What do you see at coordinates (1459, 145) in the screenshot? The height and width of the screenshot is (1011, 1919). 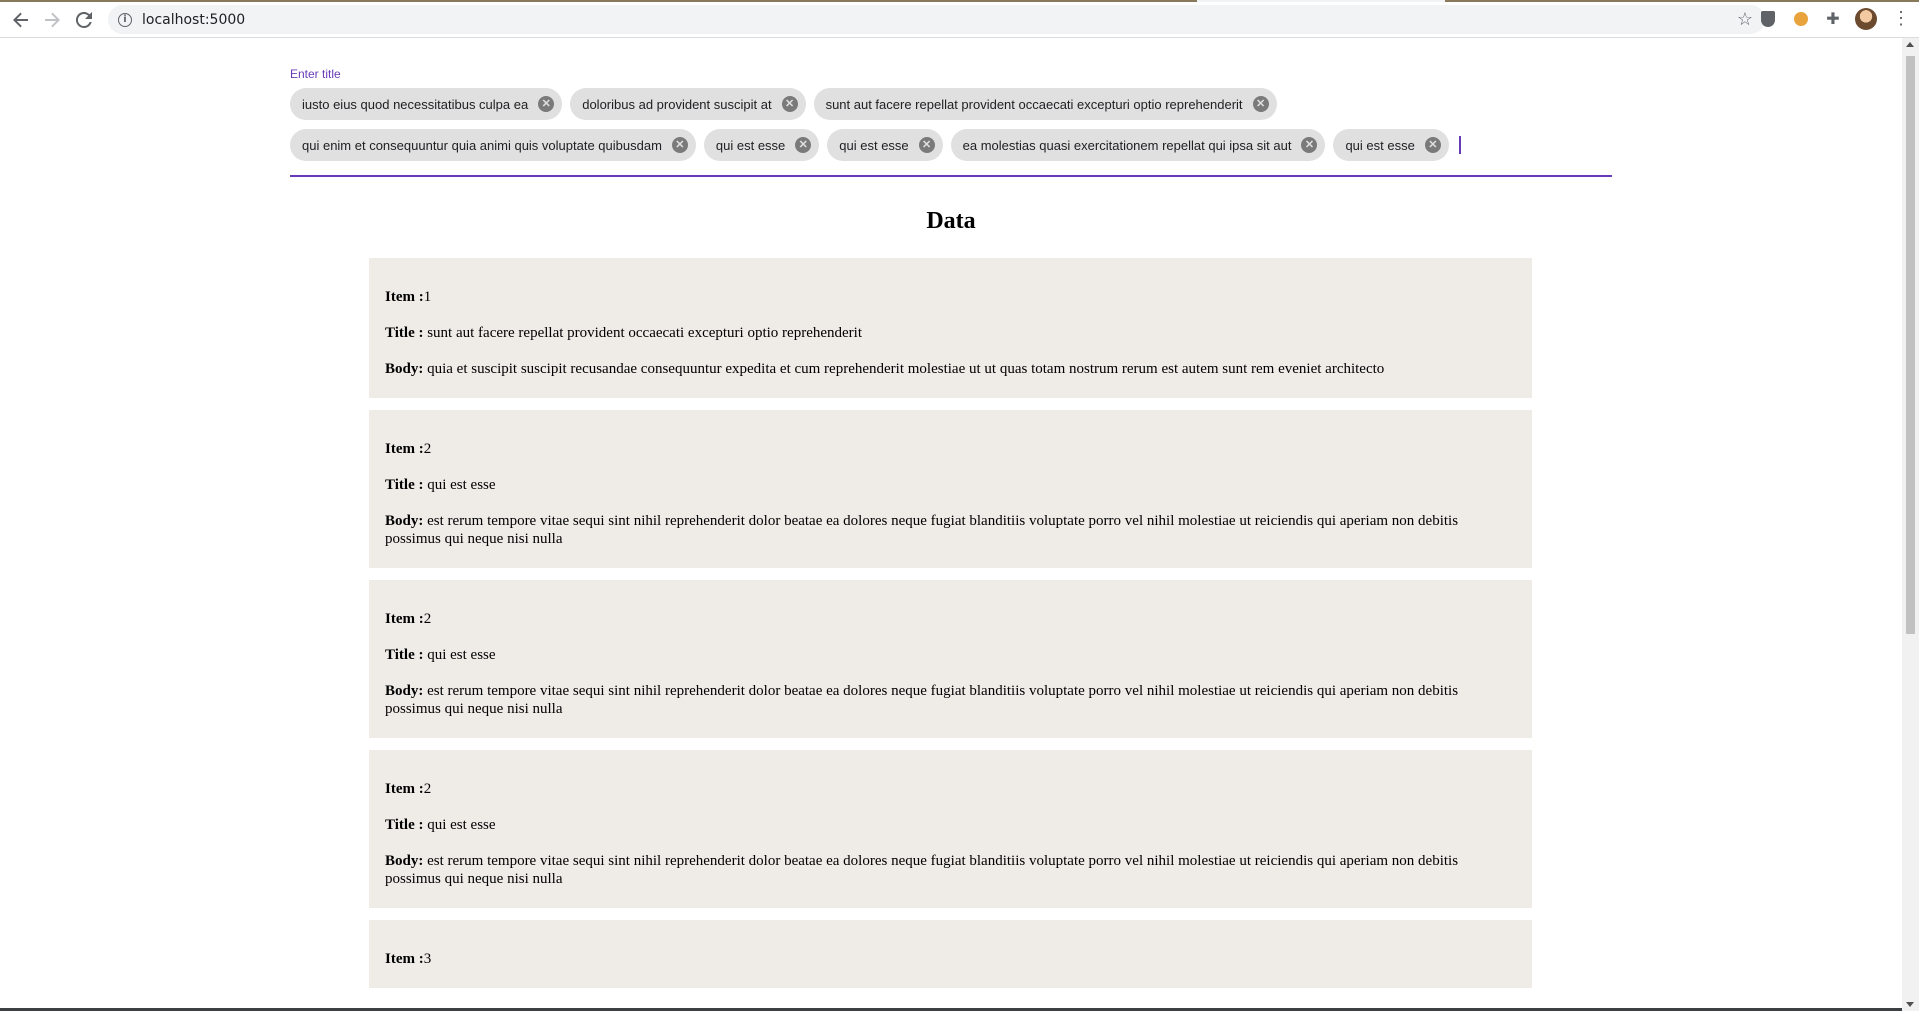 I see `text-input-caret` at bounding box center [1459, 145].